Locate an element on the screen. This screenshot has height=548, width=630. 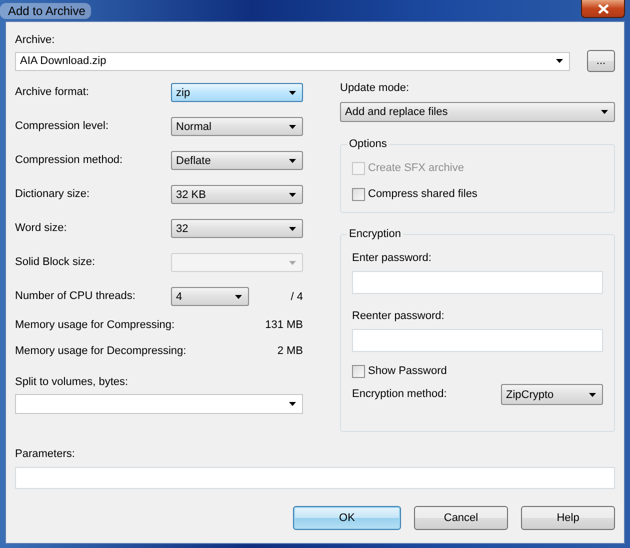
setting-label: Dictionary size: is located at coordinates (53, 194).